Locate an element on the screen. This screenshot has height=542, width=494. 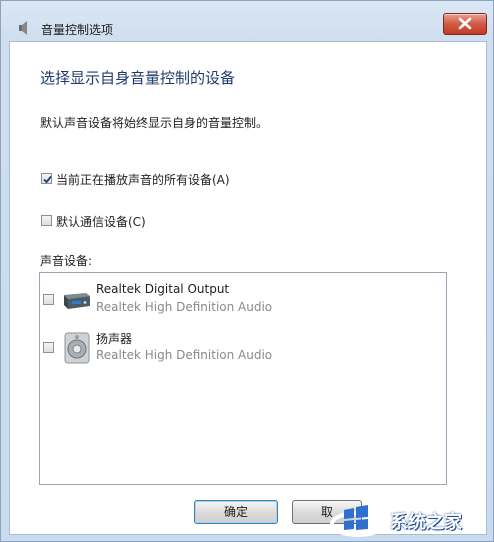
watermark-logo-icon is located at coordinates (358, 521).